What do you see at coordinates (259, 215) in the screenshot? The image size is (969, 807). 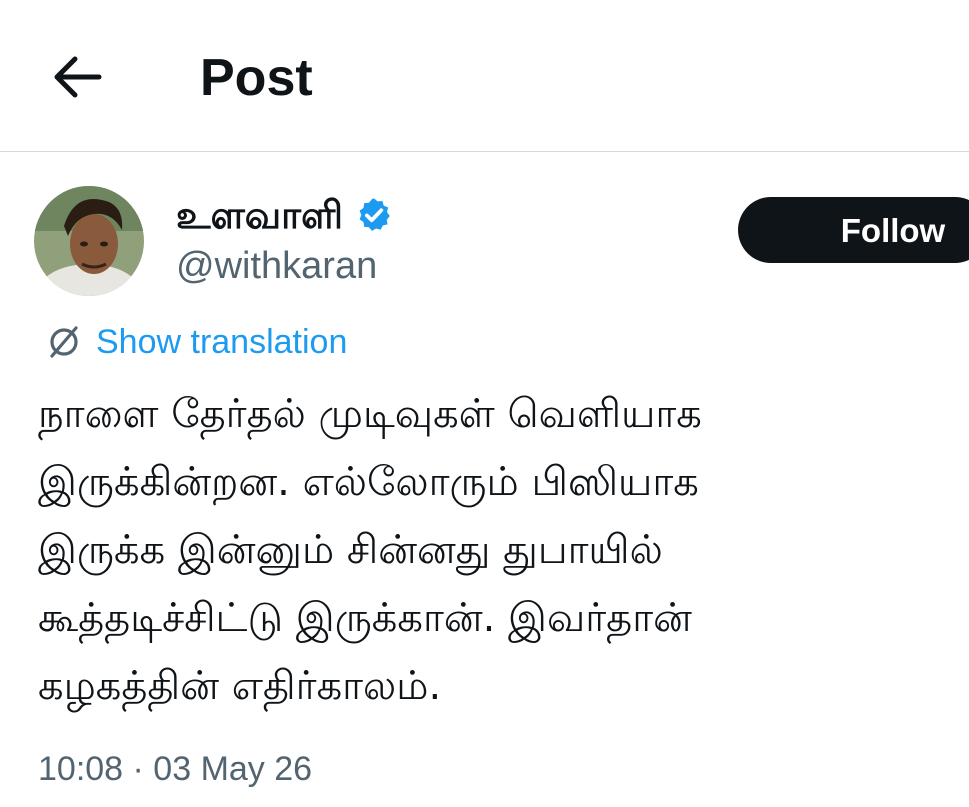 I see `display-name: உளவாளி` at bounding box center [259, 215].